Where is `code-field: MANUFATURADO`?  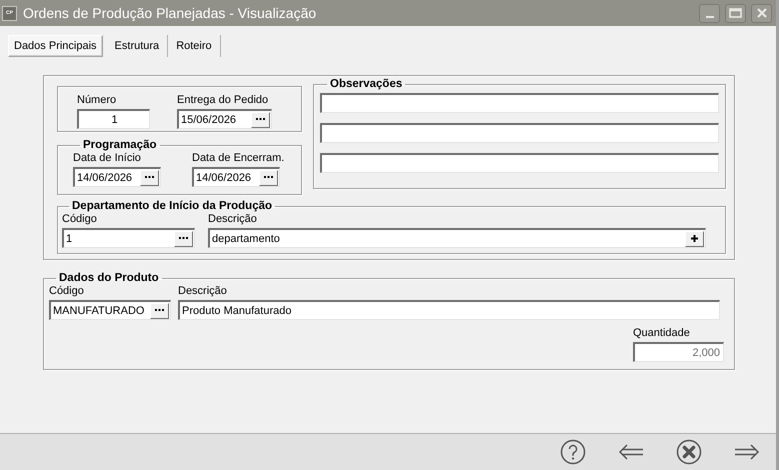 code-field: MANUFATURADO is located at coordinates (110, 310).